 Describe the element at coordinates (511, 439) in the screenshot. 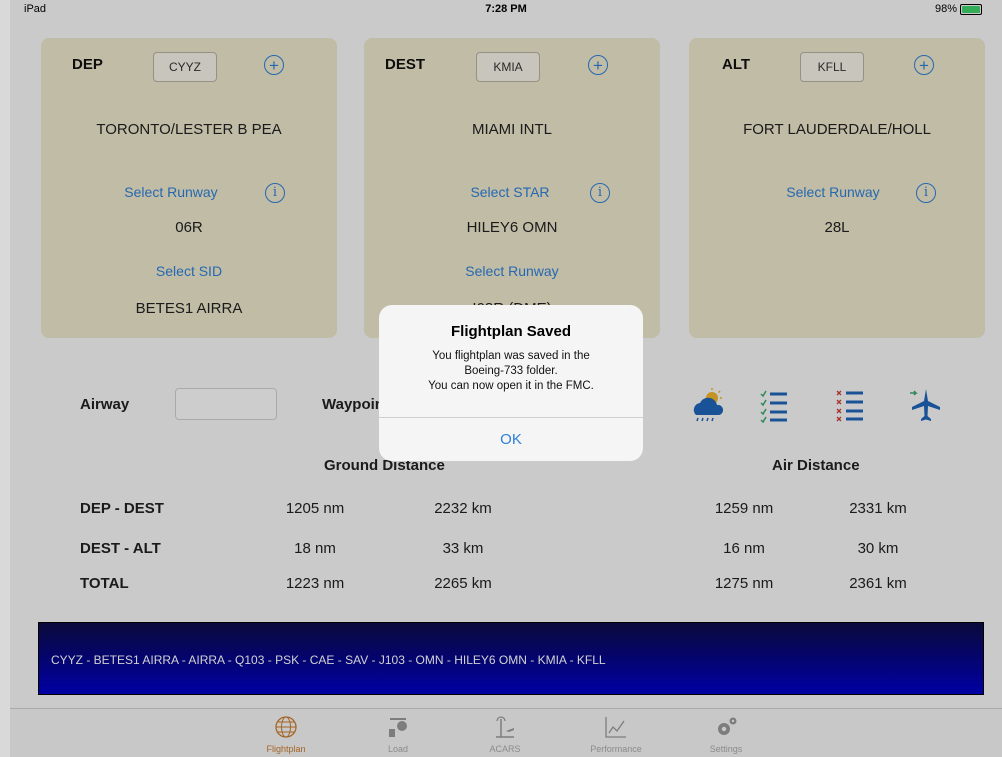

I see `alert-ok-button: OK` at that location.